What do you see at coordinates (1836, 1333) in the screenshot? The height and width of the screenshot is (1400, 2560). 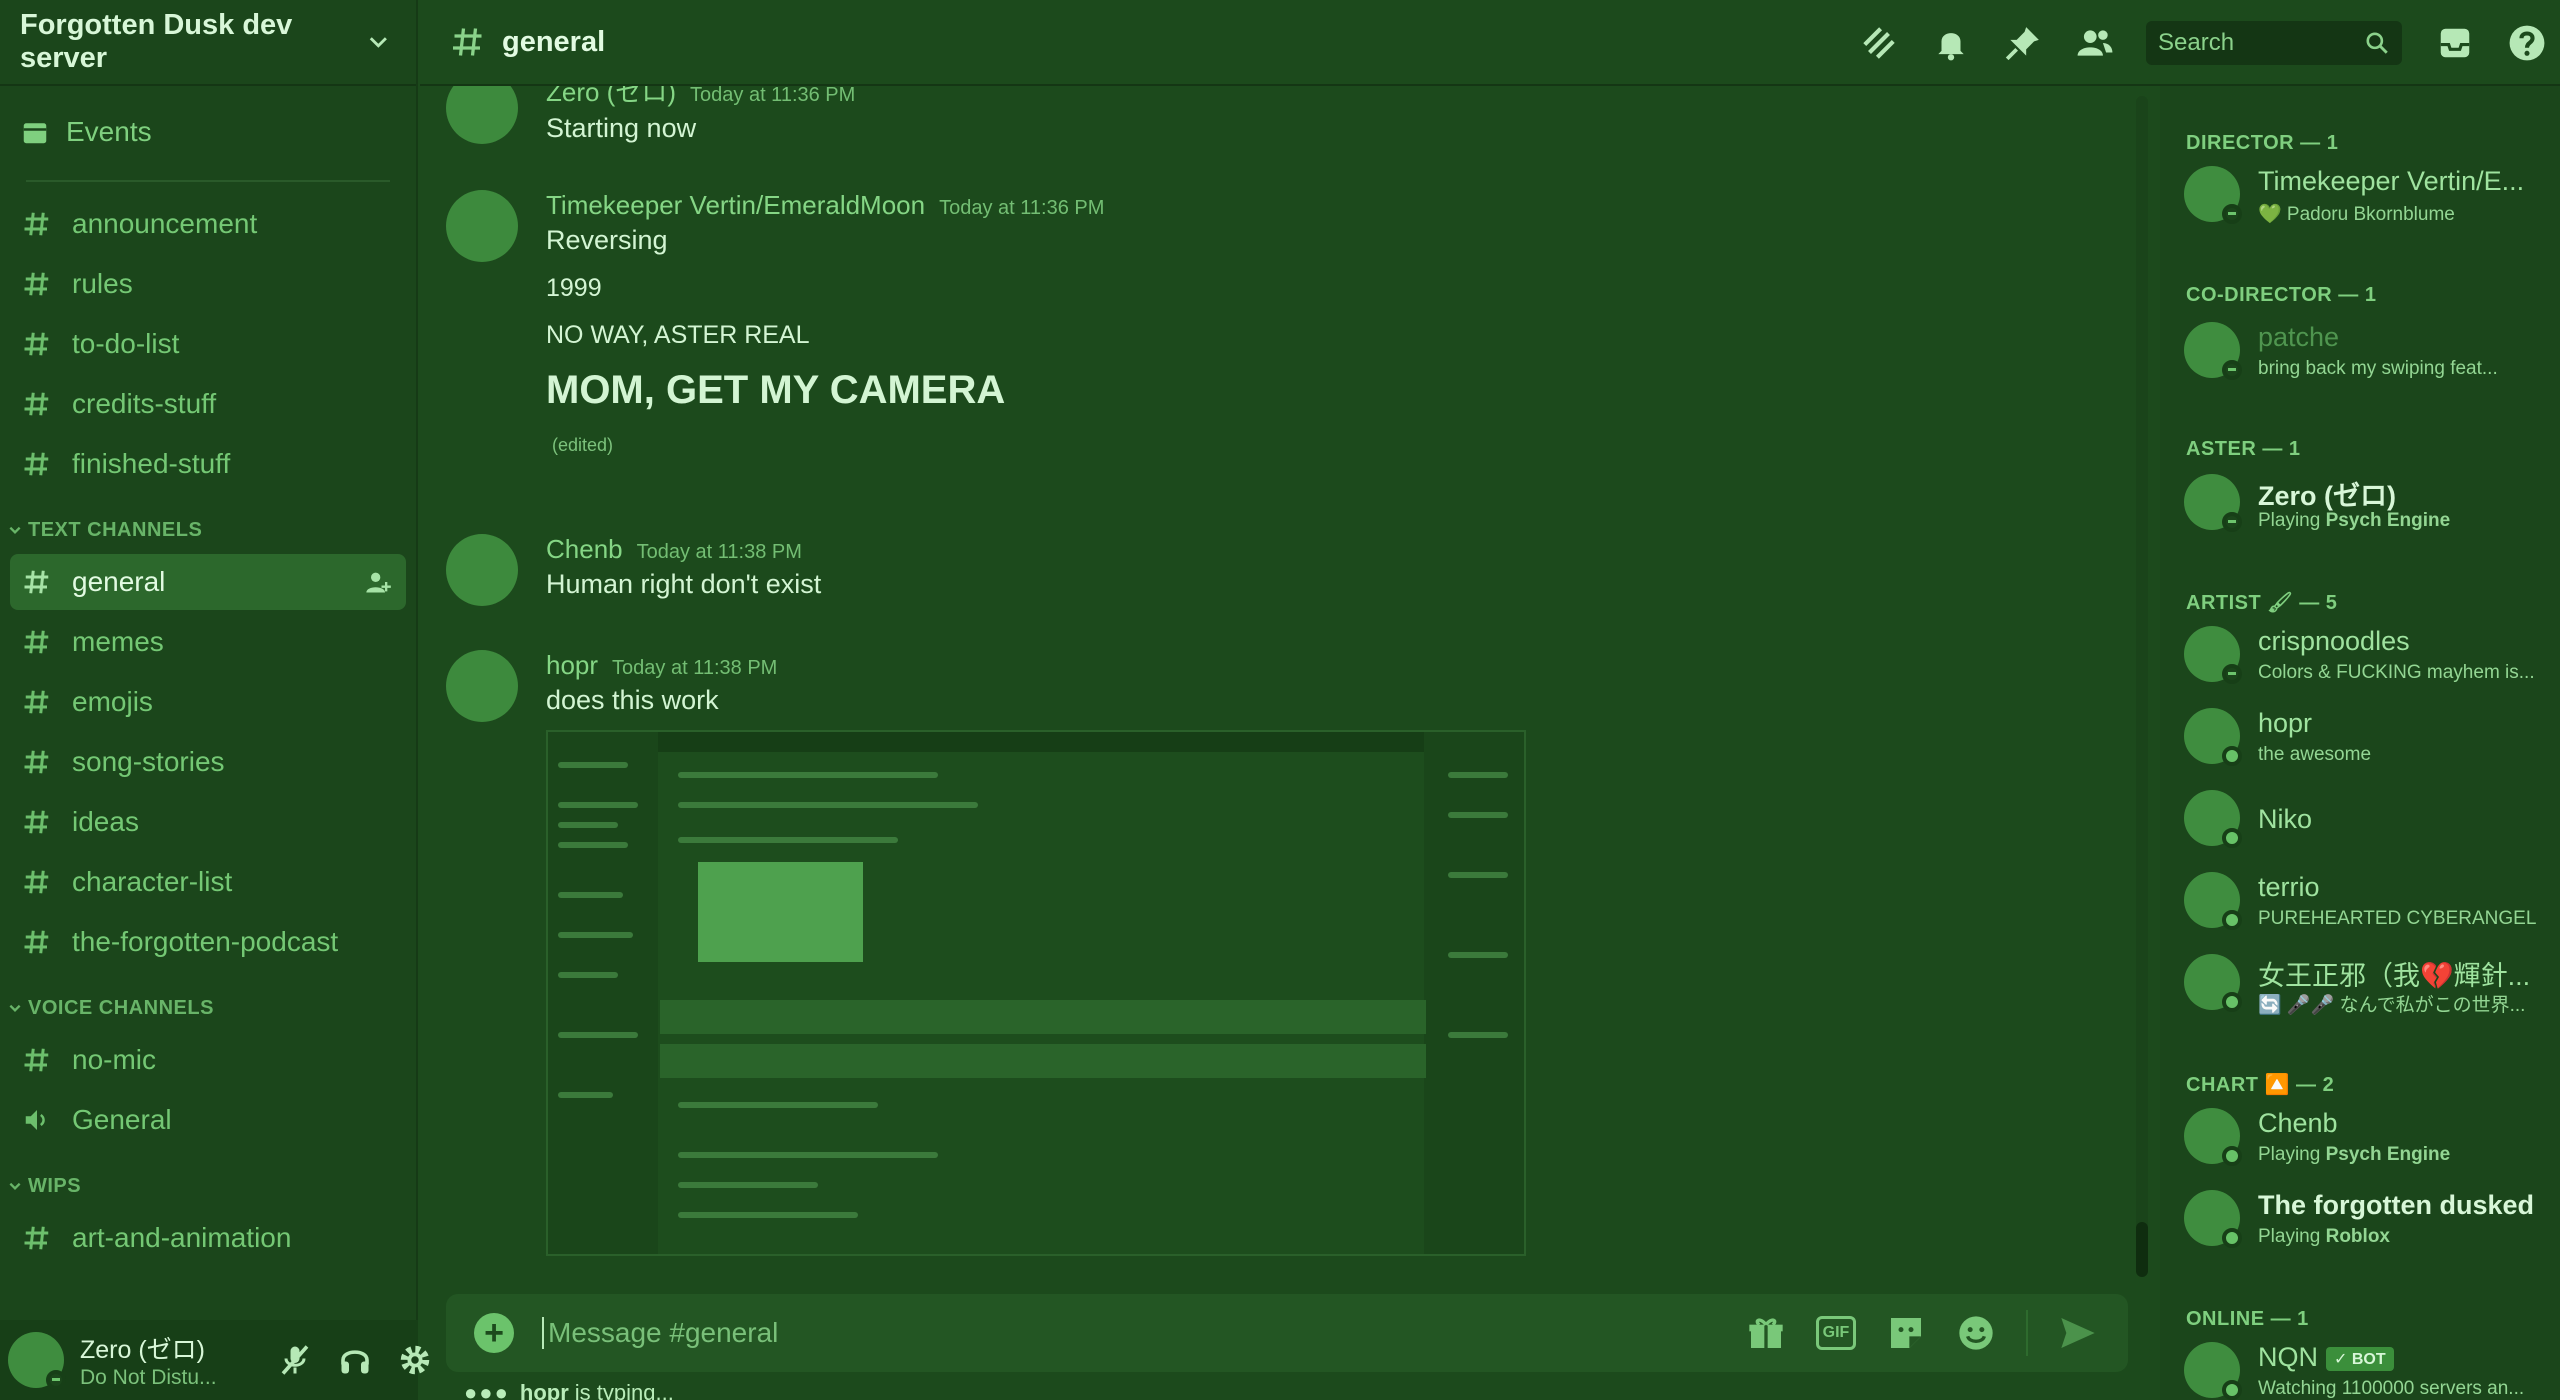 I see `gif-button: GIF` at bounding box center [1836, 1333].